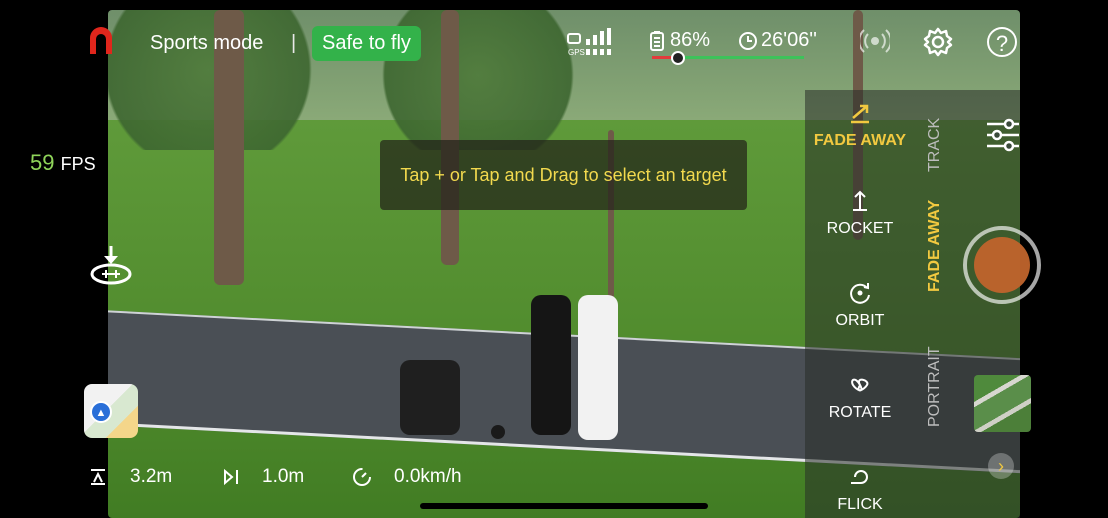  Describe the element at coordinates (657, 41) in the screenshot. I see `battery-icon` at that location.